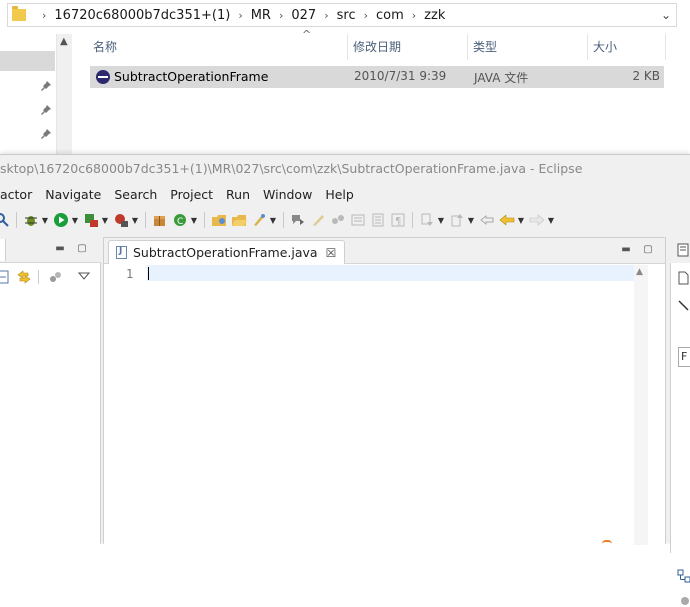  I want to click on run-dropdown-icon: ▼, so click(75, 220).